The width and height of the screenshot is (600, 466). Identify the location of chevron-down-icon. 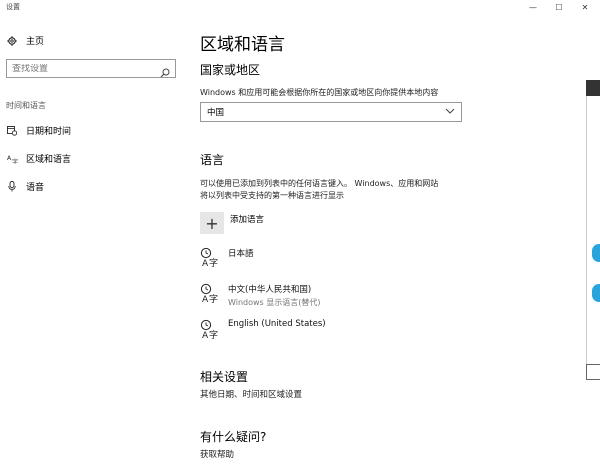
(450, 112).